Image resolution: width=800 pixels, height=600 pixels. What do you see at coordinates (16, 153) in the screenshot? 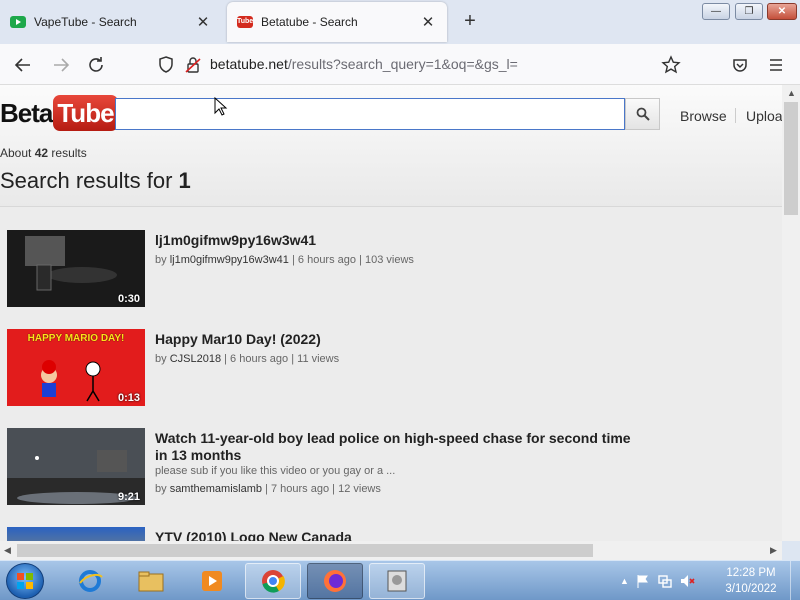
I see `result-count-prefix: About` at bounding box center [16, 153].